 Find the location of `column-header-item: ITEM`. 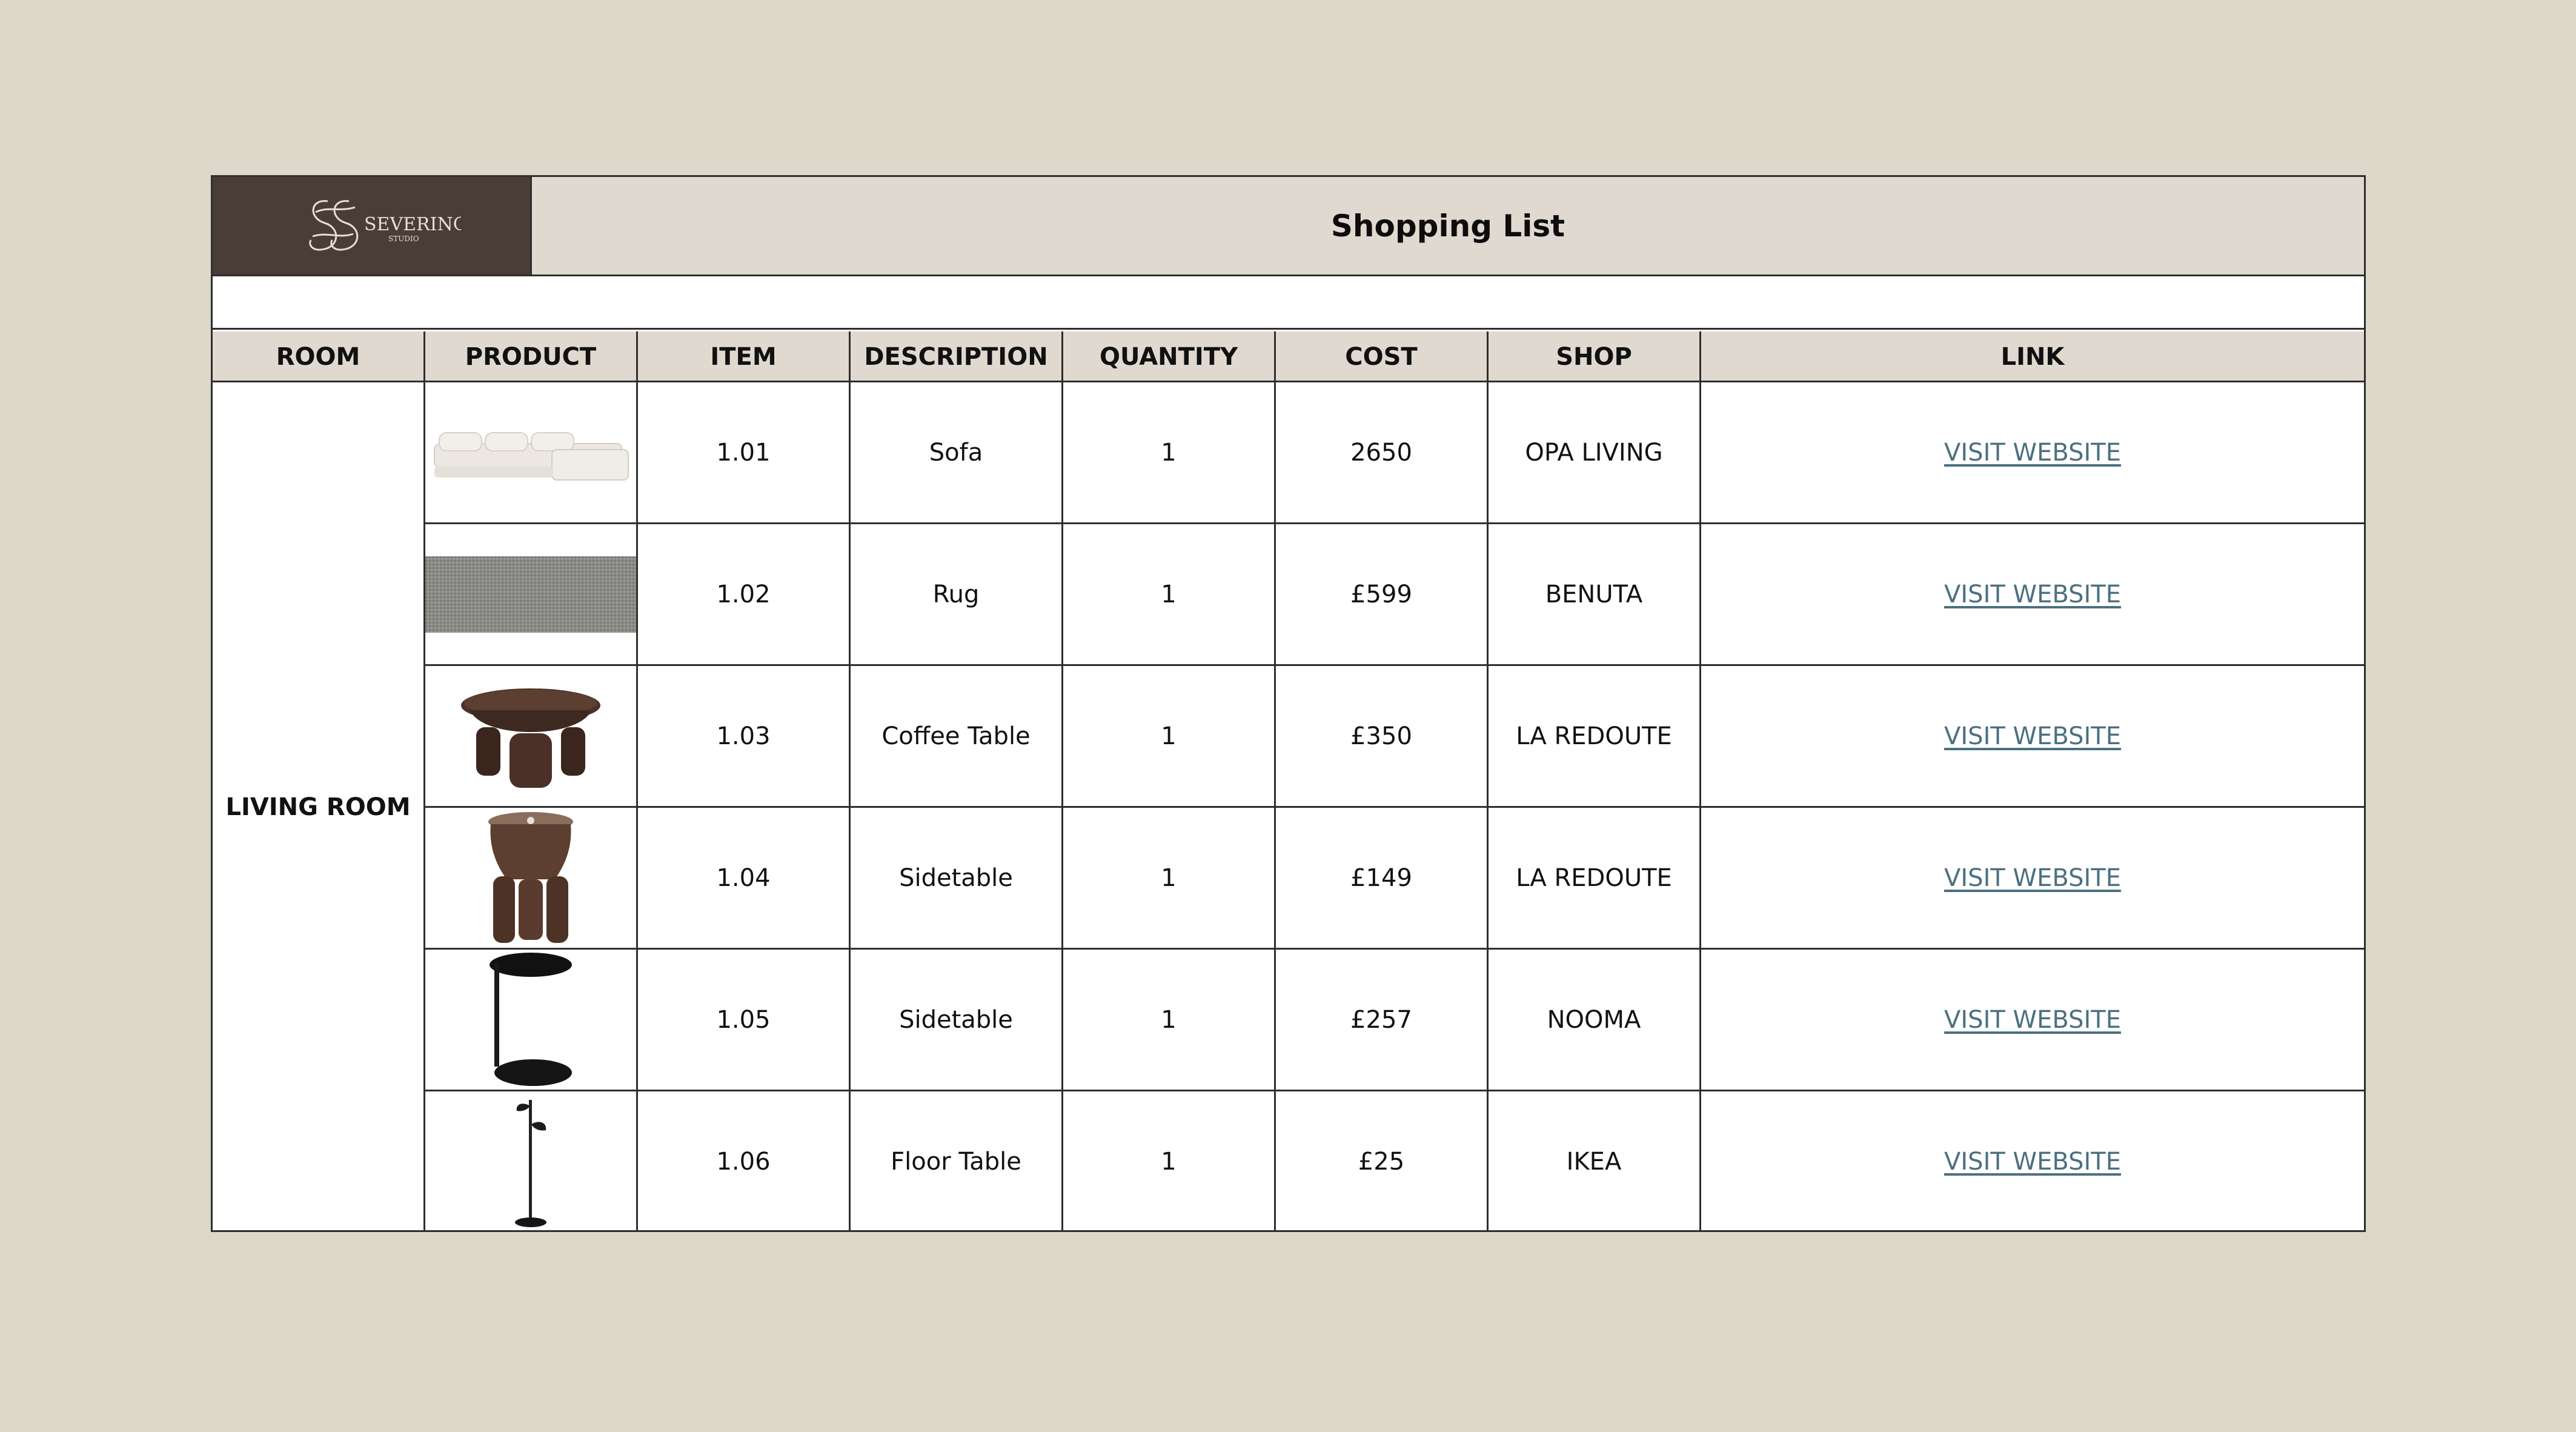

column-header-item: ITEM is located at coordinates (744, 356).